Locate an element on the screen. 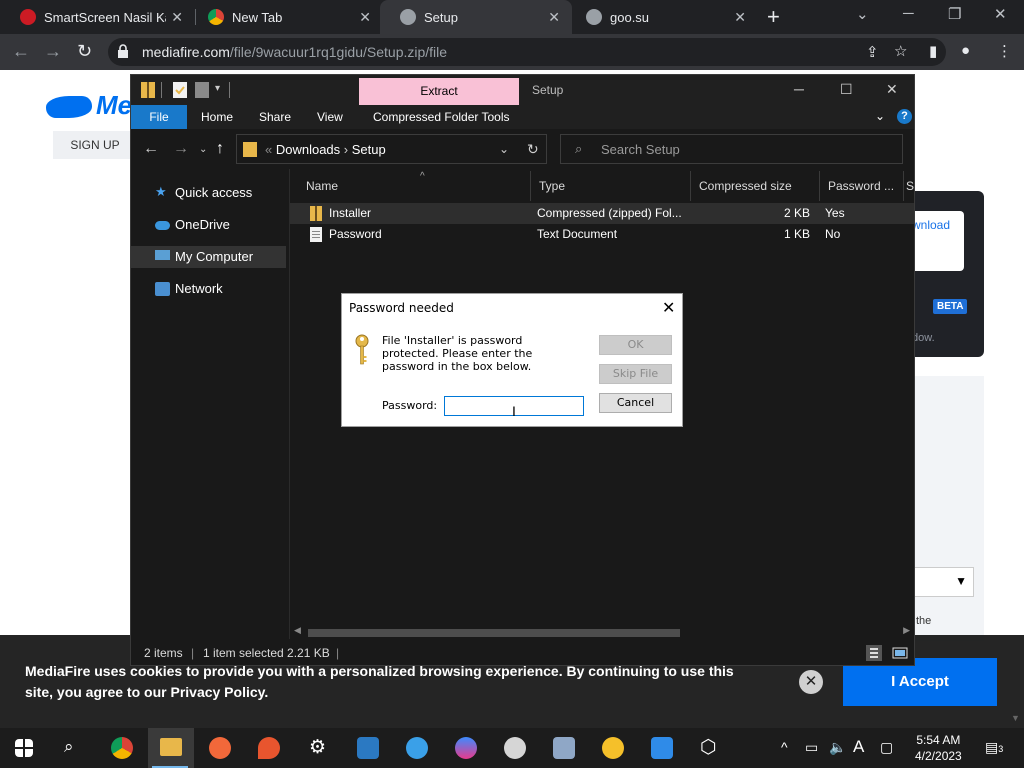 The image size is (1024, 768). download-button: wnload is located at coordinates (938, 241).